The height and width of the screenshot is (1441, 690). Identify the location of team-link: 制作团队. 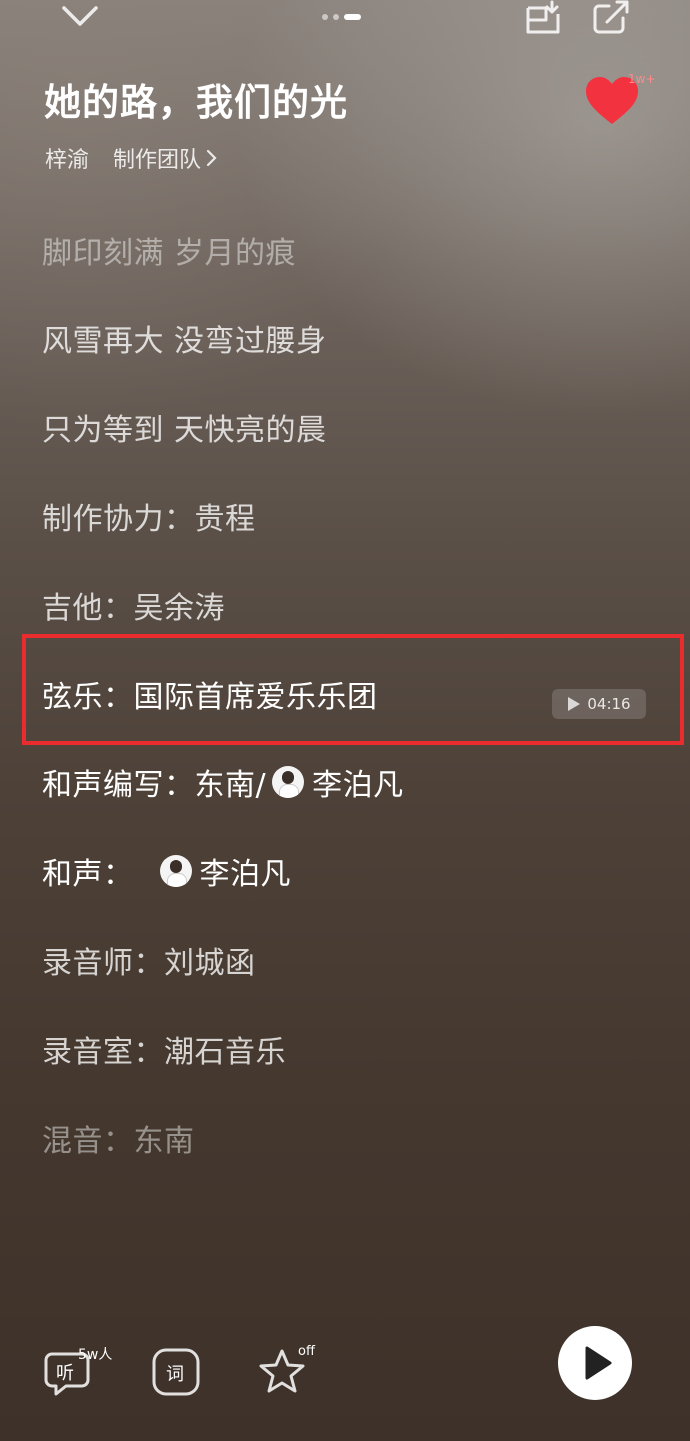
(165, 158).